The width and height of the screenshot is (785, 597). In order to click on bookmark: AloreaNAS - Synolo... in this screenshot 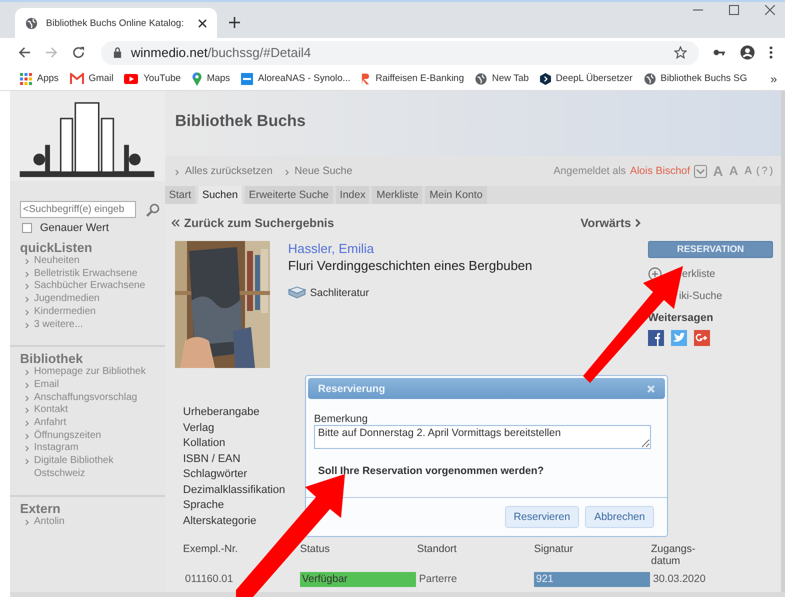, I will do `click(295, 78)`.